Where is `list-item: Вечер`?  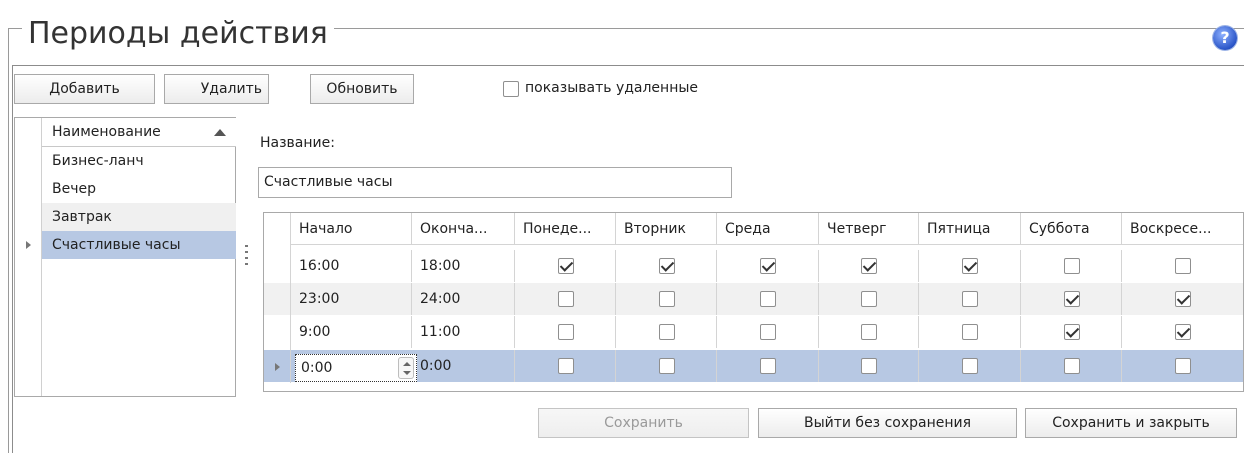 list-item: Вечер is located at coordinates (139, 189).